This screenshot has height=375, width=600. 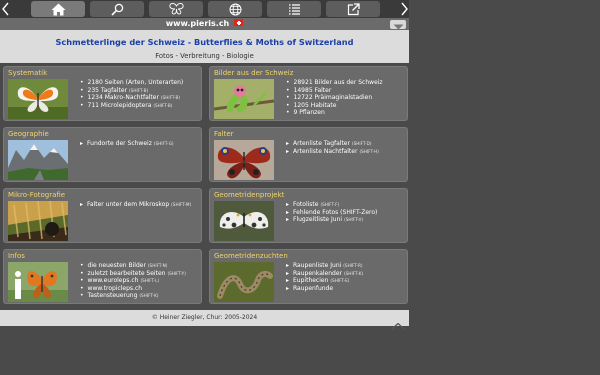 What do you see at coordinates (334, 83) in the screenshot?
I see `list-item: 28921 Bilder aus der Schweiz` at bounding box center [334, 83].